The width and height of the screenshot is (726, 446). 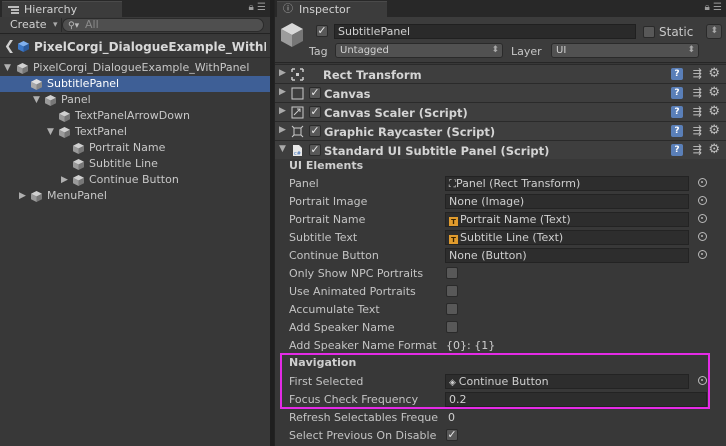 What do you see at coordinates (567, 219) in the screenshot?
I see `object-field: T Portrait Name (Text)` at bounding box center [567, 219].